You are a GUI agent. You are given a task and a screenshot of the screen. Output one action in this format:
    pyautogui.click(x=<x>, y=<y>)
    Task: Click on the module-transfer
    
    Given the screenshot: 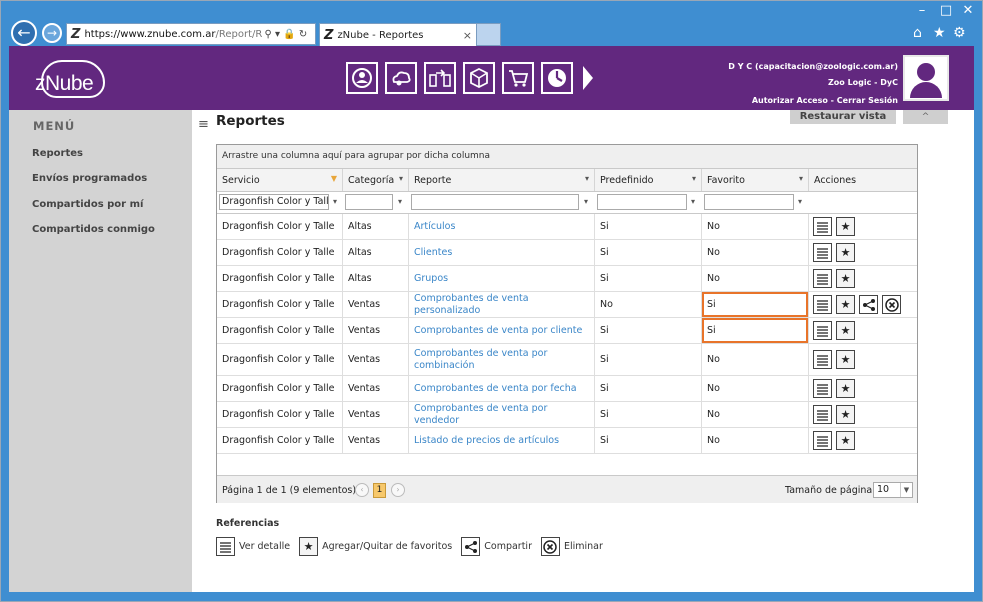 What is the action you would take?
    pyautogui.click(x=440, y=78)
    